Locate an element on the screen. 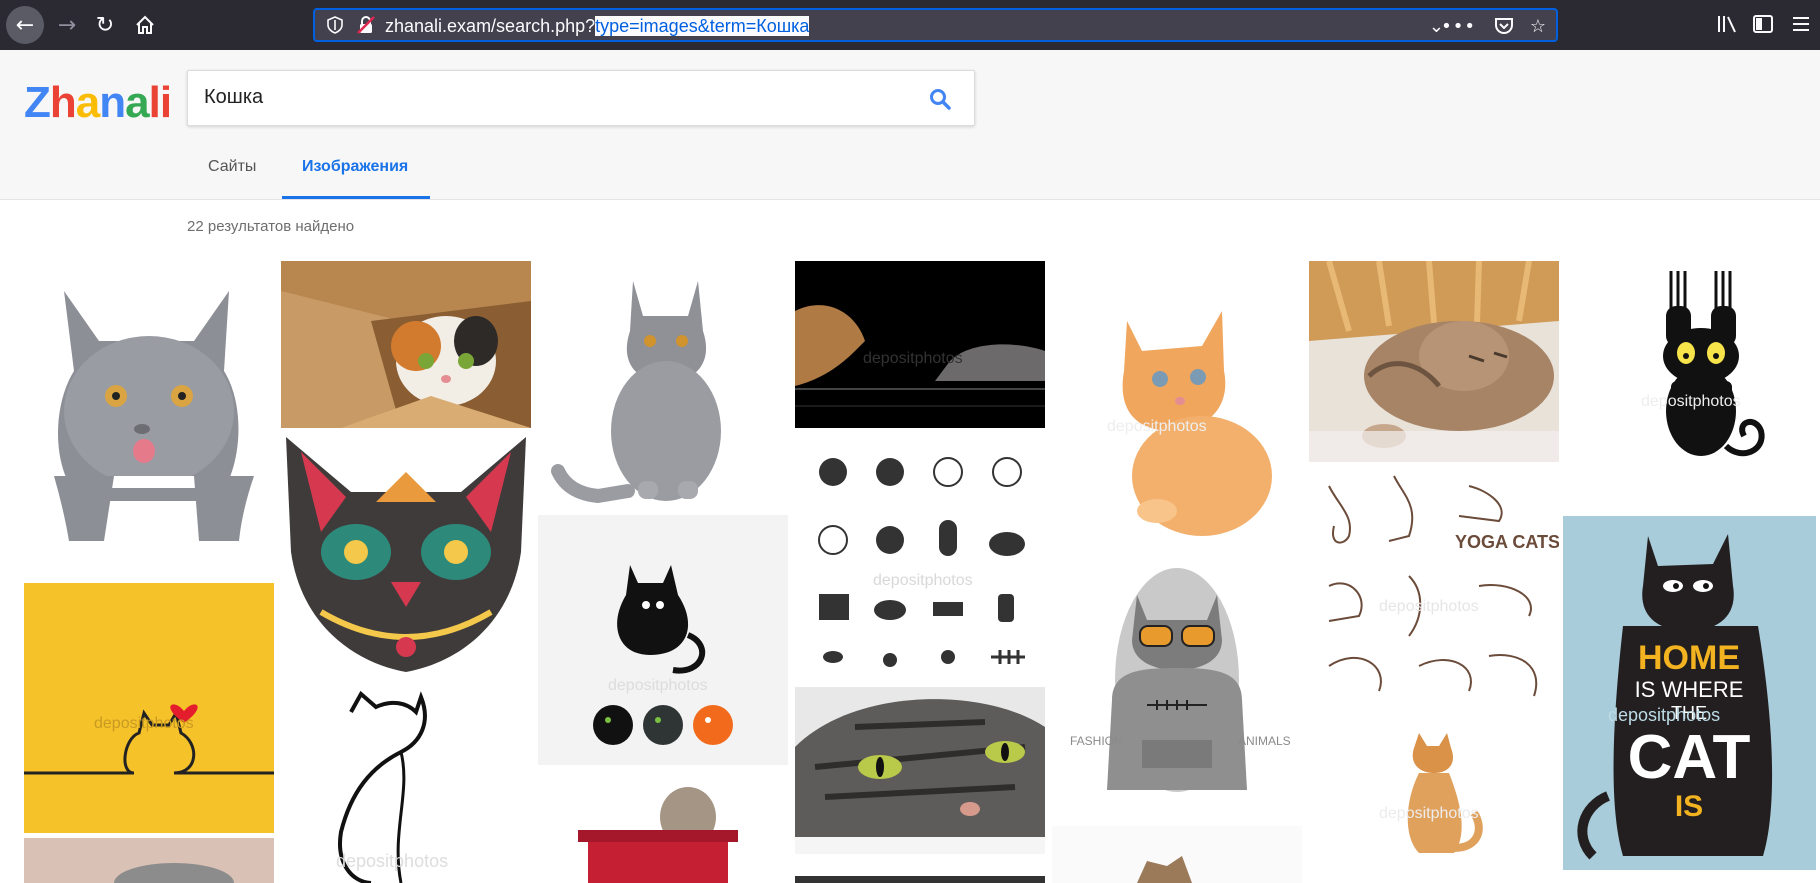  cat-hoodie-illustration: FASHION ANIMALS is located at coordinates (1177, 685).